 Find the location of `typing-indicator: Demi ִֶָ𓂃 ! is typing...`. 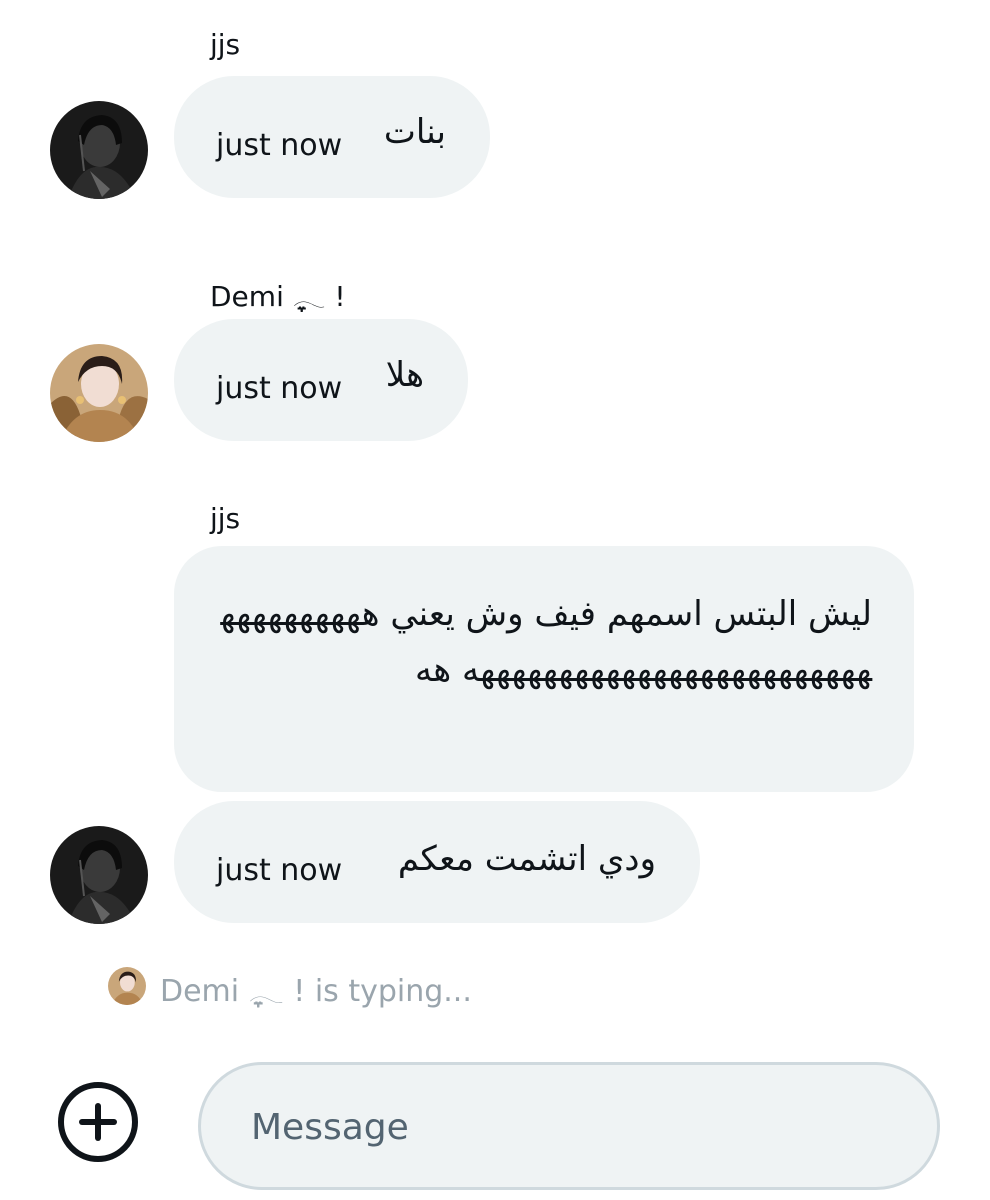

typing-indicator: Demi ִֶָ𓂃 ! is typing... is located at coordinates (290, 987).